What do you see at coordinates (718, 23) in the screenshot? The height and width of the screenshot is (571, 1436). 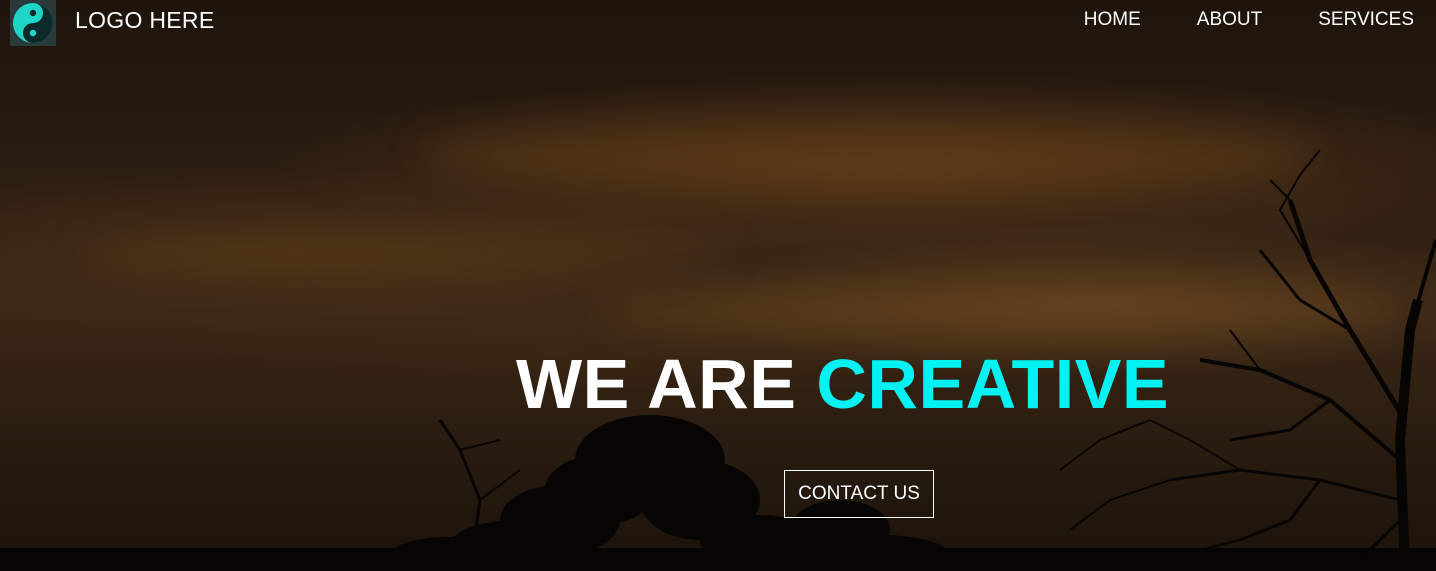 I see `top-navbar: LOGO HERE HOME ABOUT SERVICES` at bounding box center [718, 23].